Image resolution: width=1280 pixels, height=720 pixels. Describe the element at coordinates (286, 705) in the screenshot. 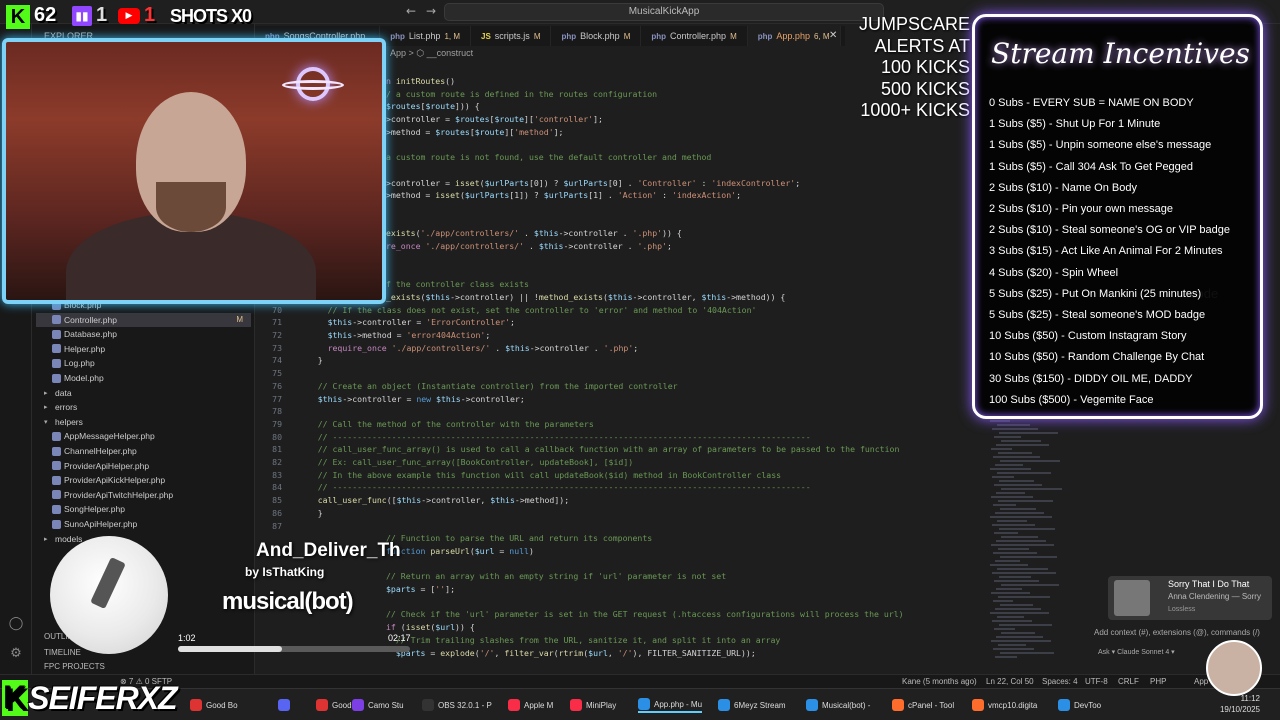

I see `taskbar-app` at that location.